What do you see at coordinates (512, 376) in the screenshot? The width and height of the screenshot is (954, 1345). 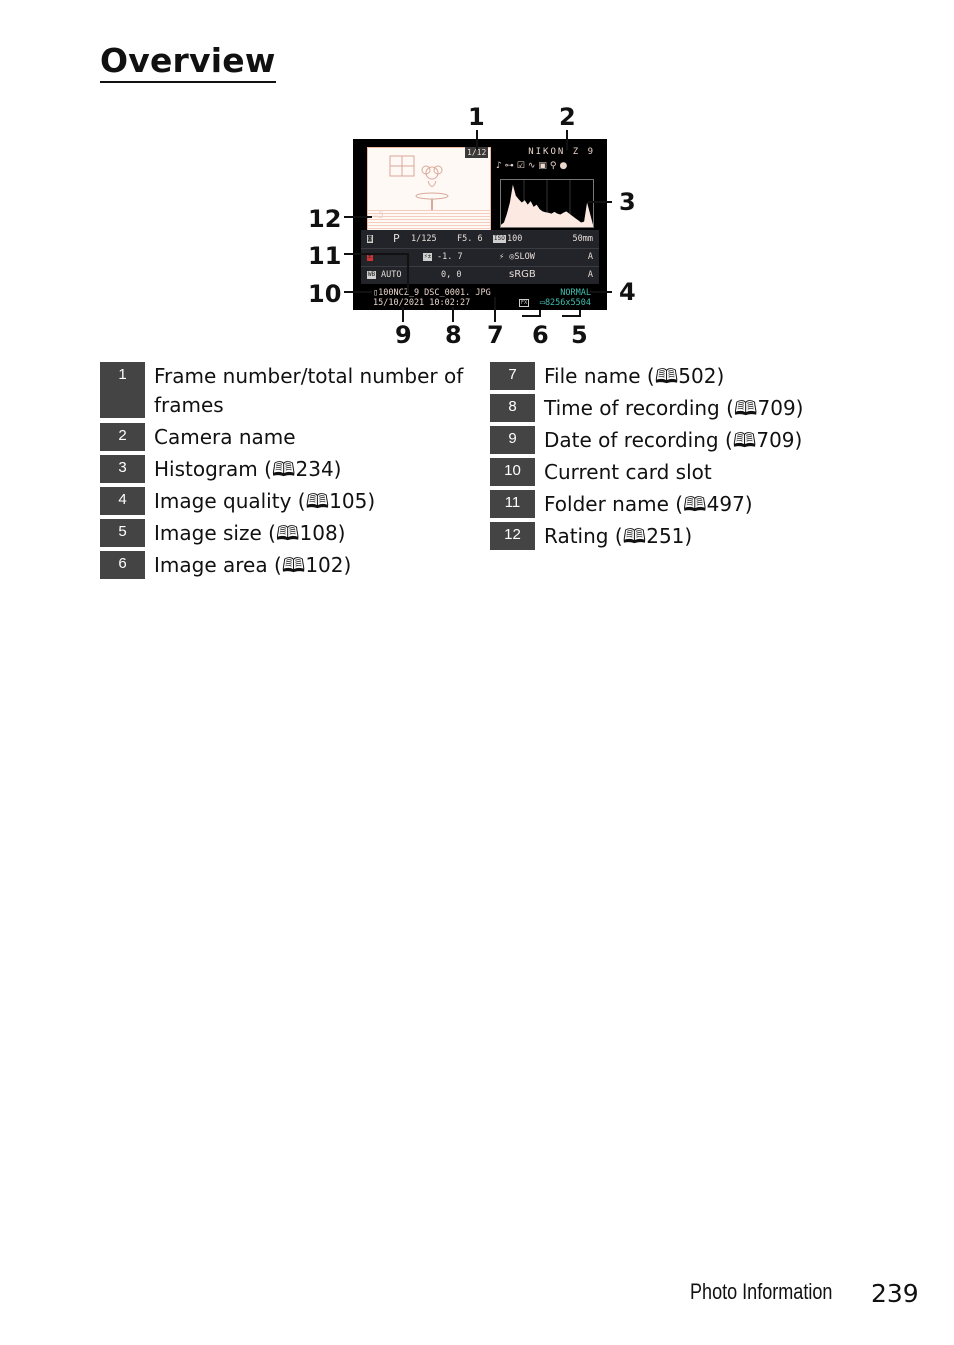 I see `legend-number: 7` at bounding box center [512, 376].